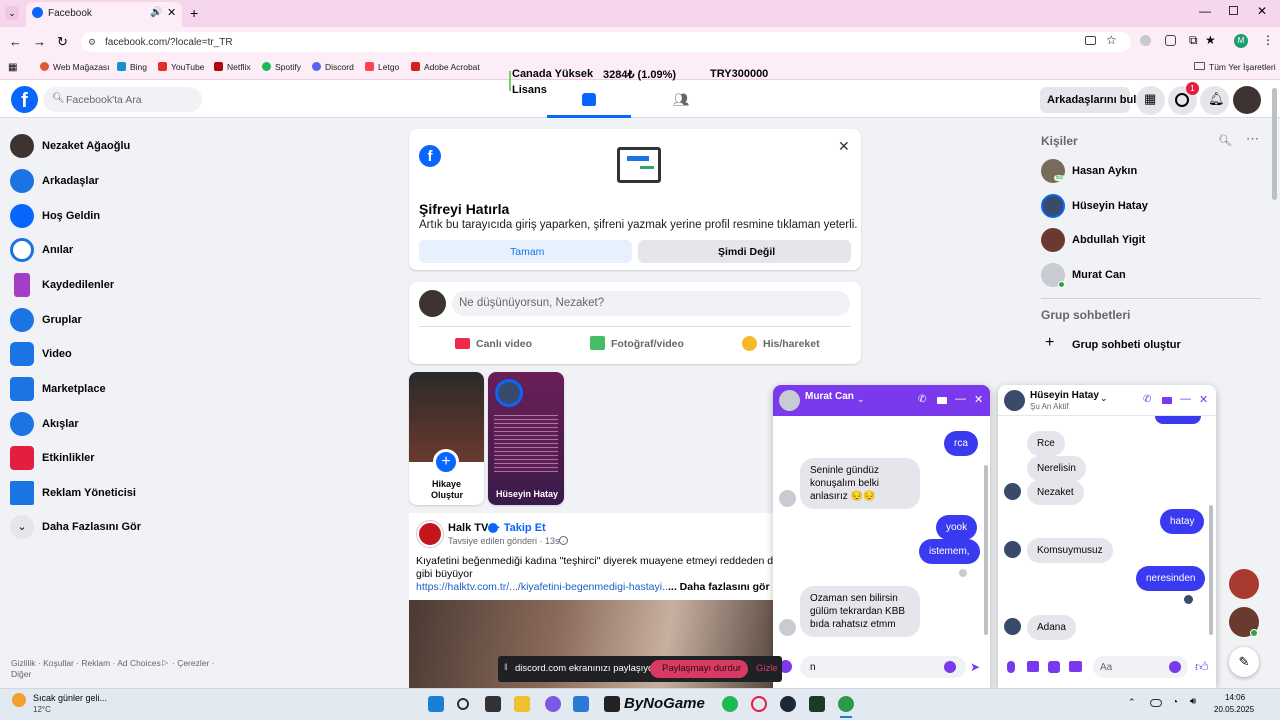  I want to click on profile-avatar: M, so click(1241, 41).